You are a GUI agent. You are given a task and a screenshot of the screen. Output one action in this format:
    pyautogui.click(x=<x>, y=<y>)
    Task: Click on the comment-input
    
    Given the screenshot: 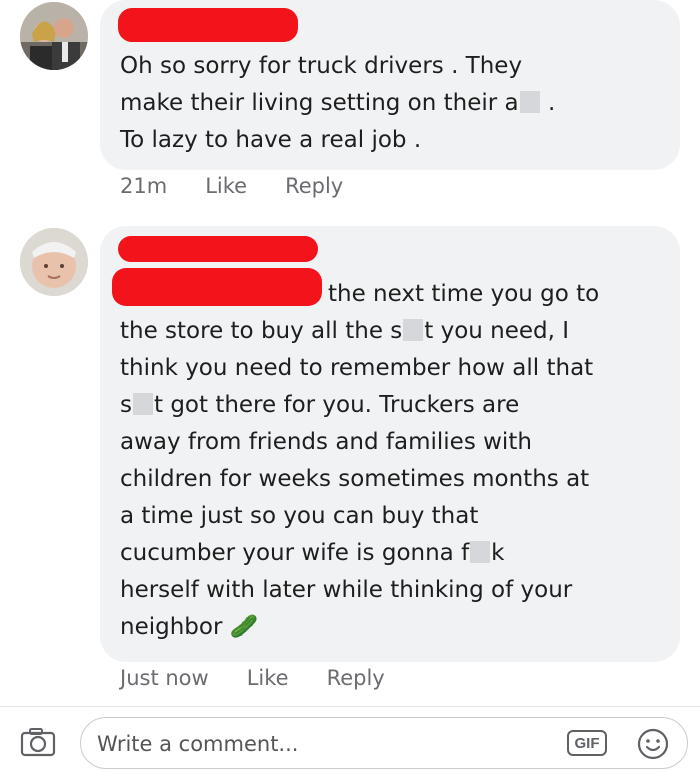 What is the action you would take?
    pyautogui.click(x=317, y=744)
    